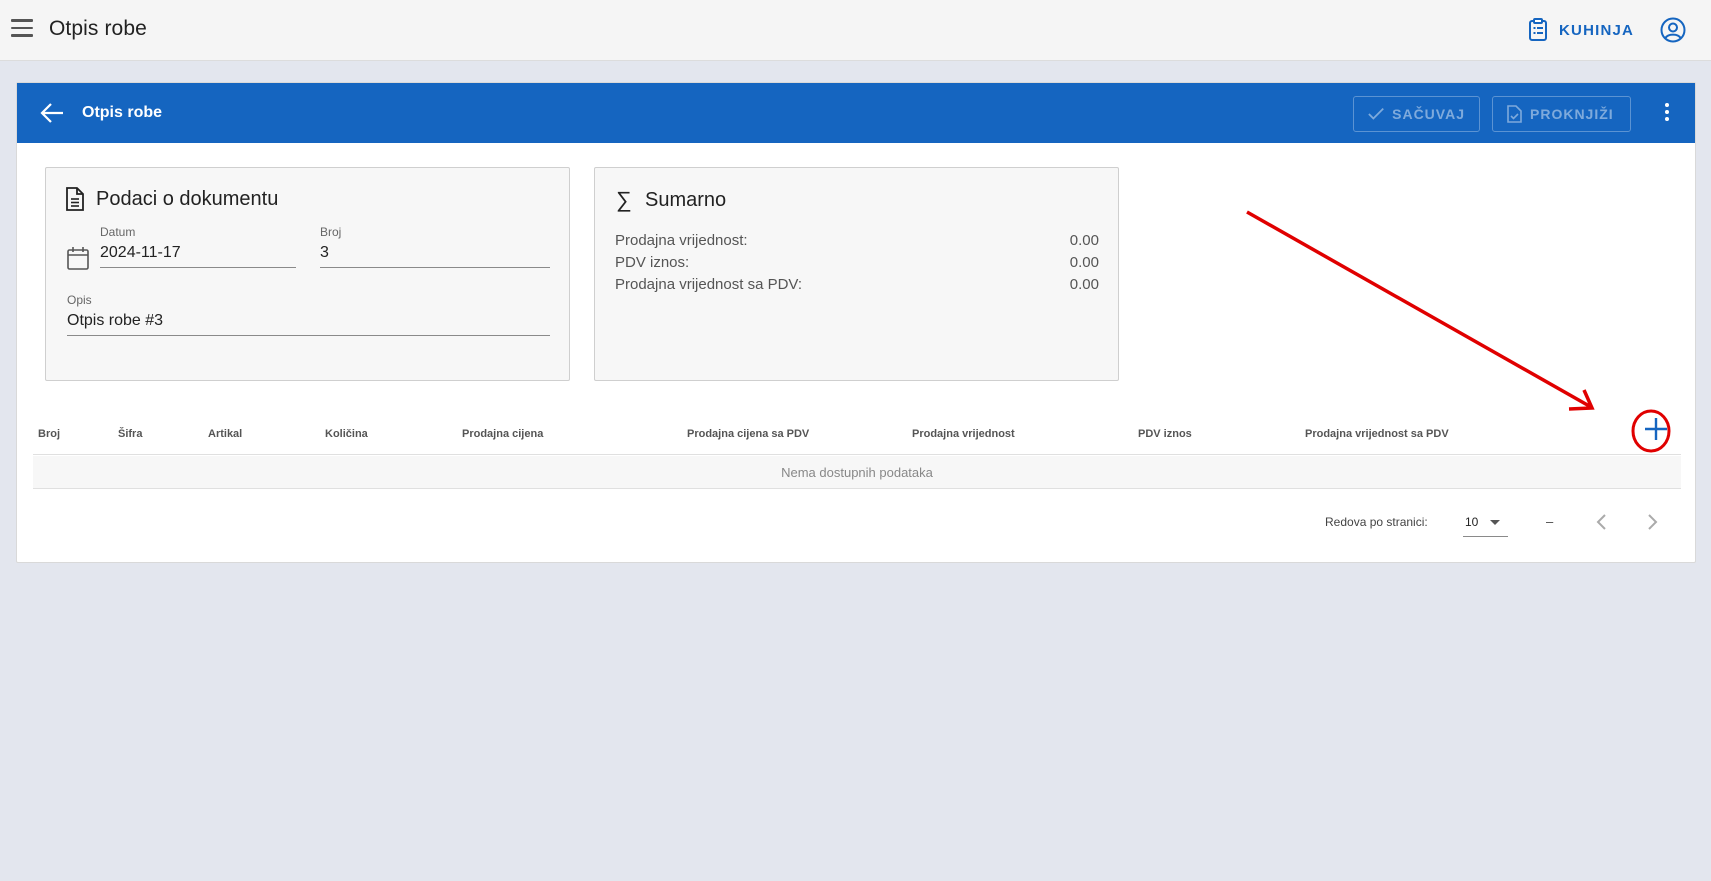  What do you see at coordinates (681, 240) in the screenshot?
I see `summary-row-label: Prodajna vrijednost:` at bounding box center [681, 240].